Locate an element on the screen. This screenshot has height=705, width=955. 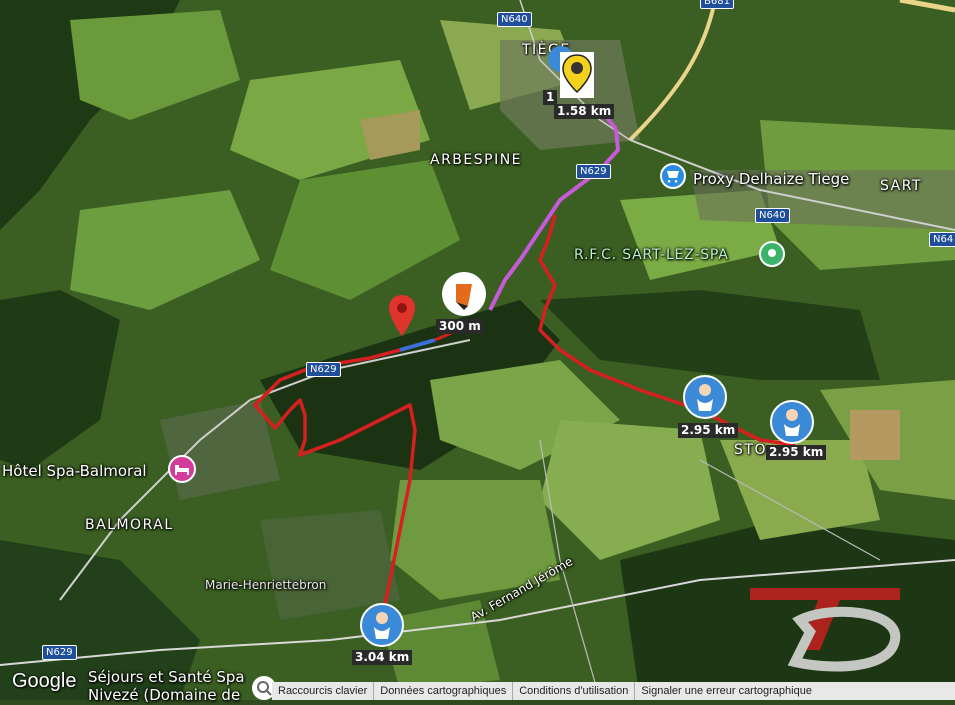
distance-label-baby3: 3.04 km is located at coordinates (382, 657).